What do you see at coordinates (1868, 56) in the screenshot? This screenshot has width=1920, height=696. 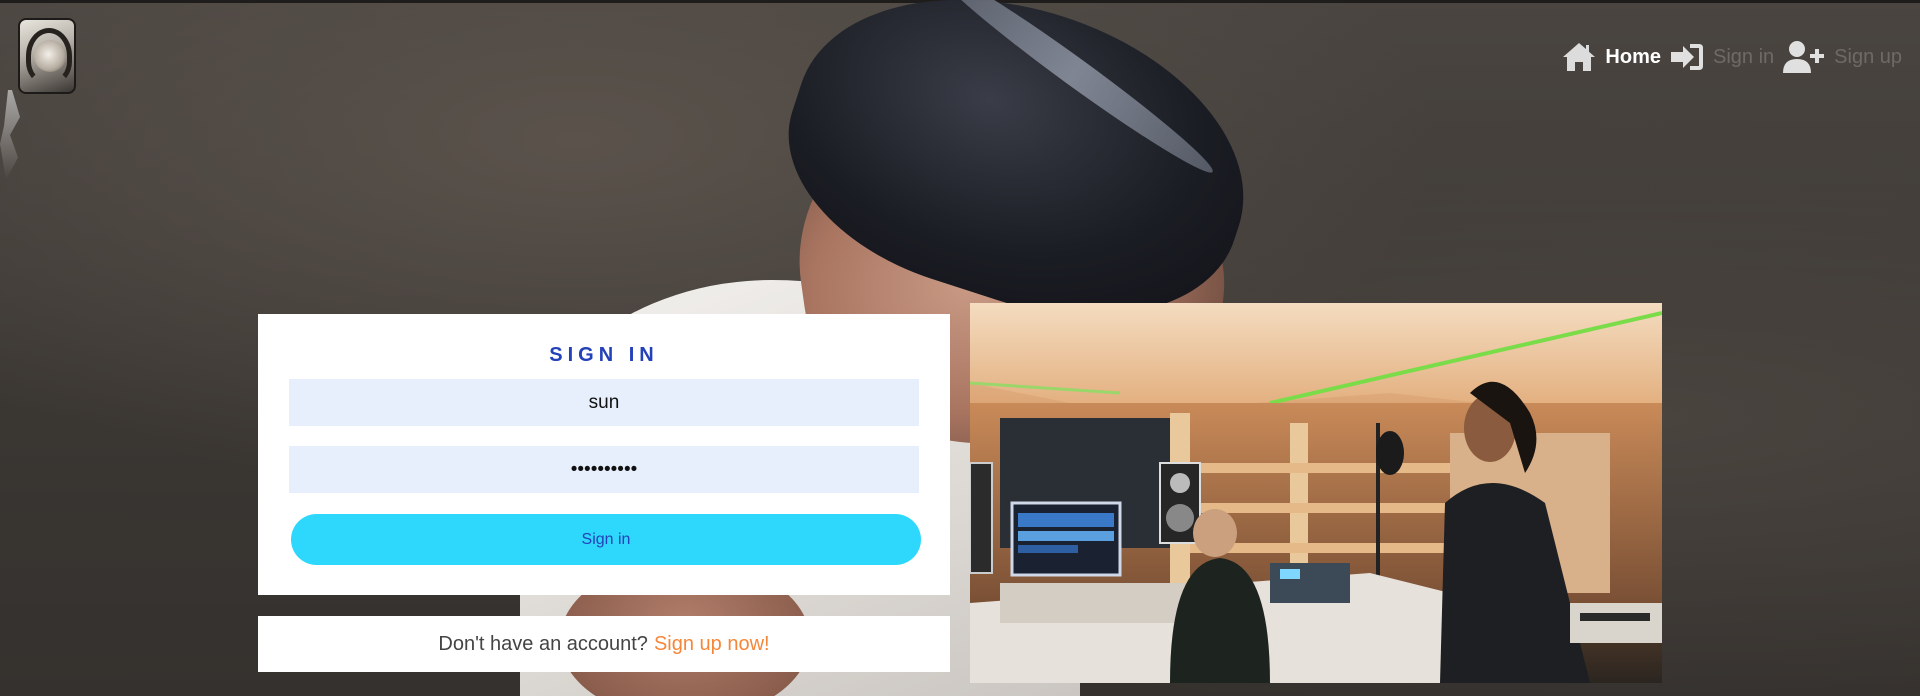 I see `nav-signup-label: Sign up` at bounding box center [1868, 56].